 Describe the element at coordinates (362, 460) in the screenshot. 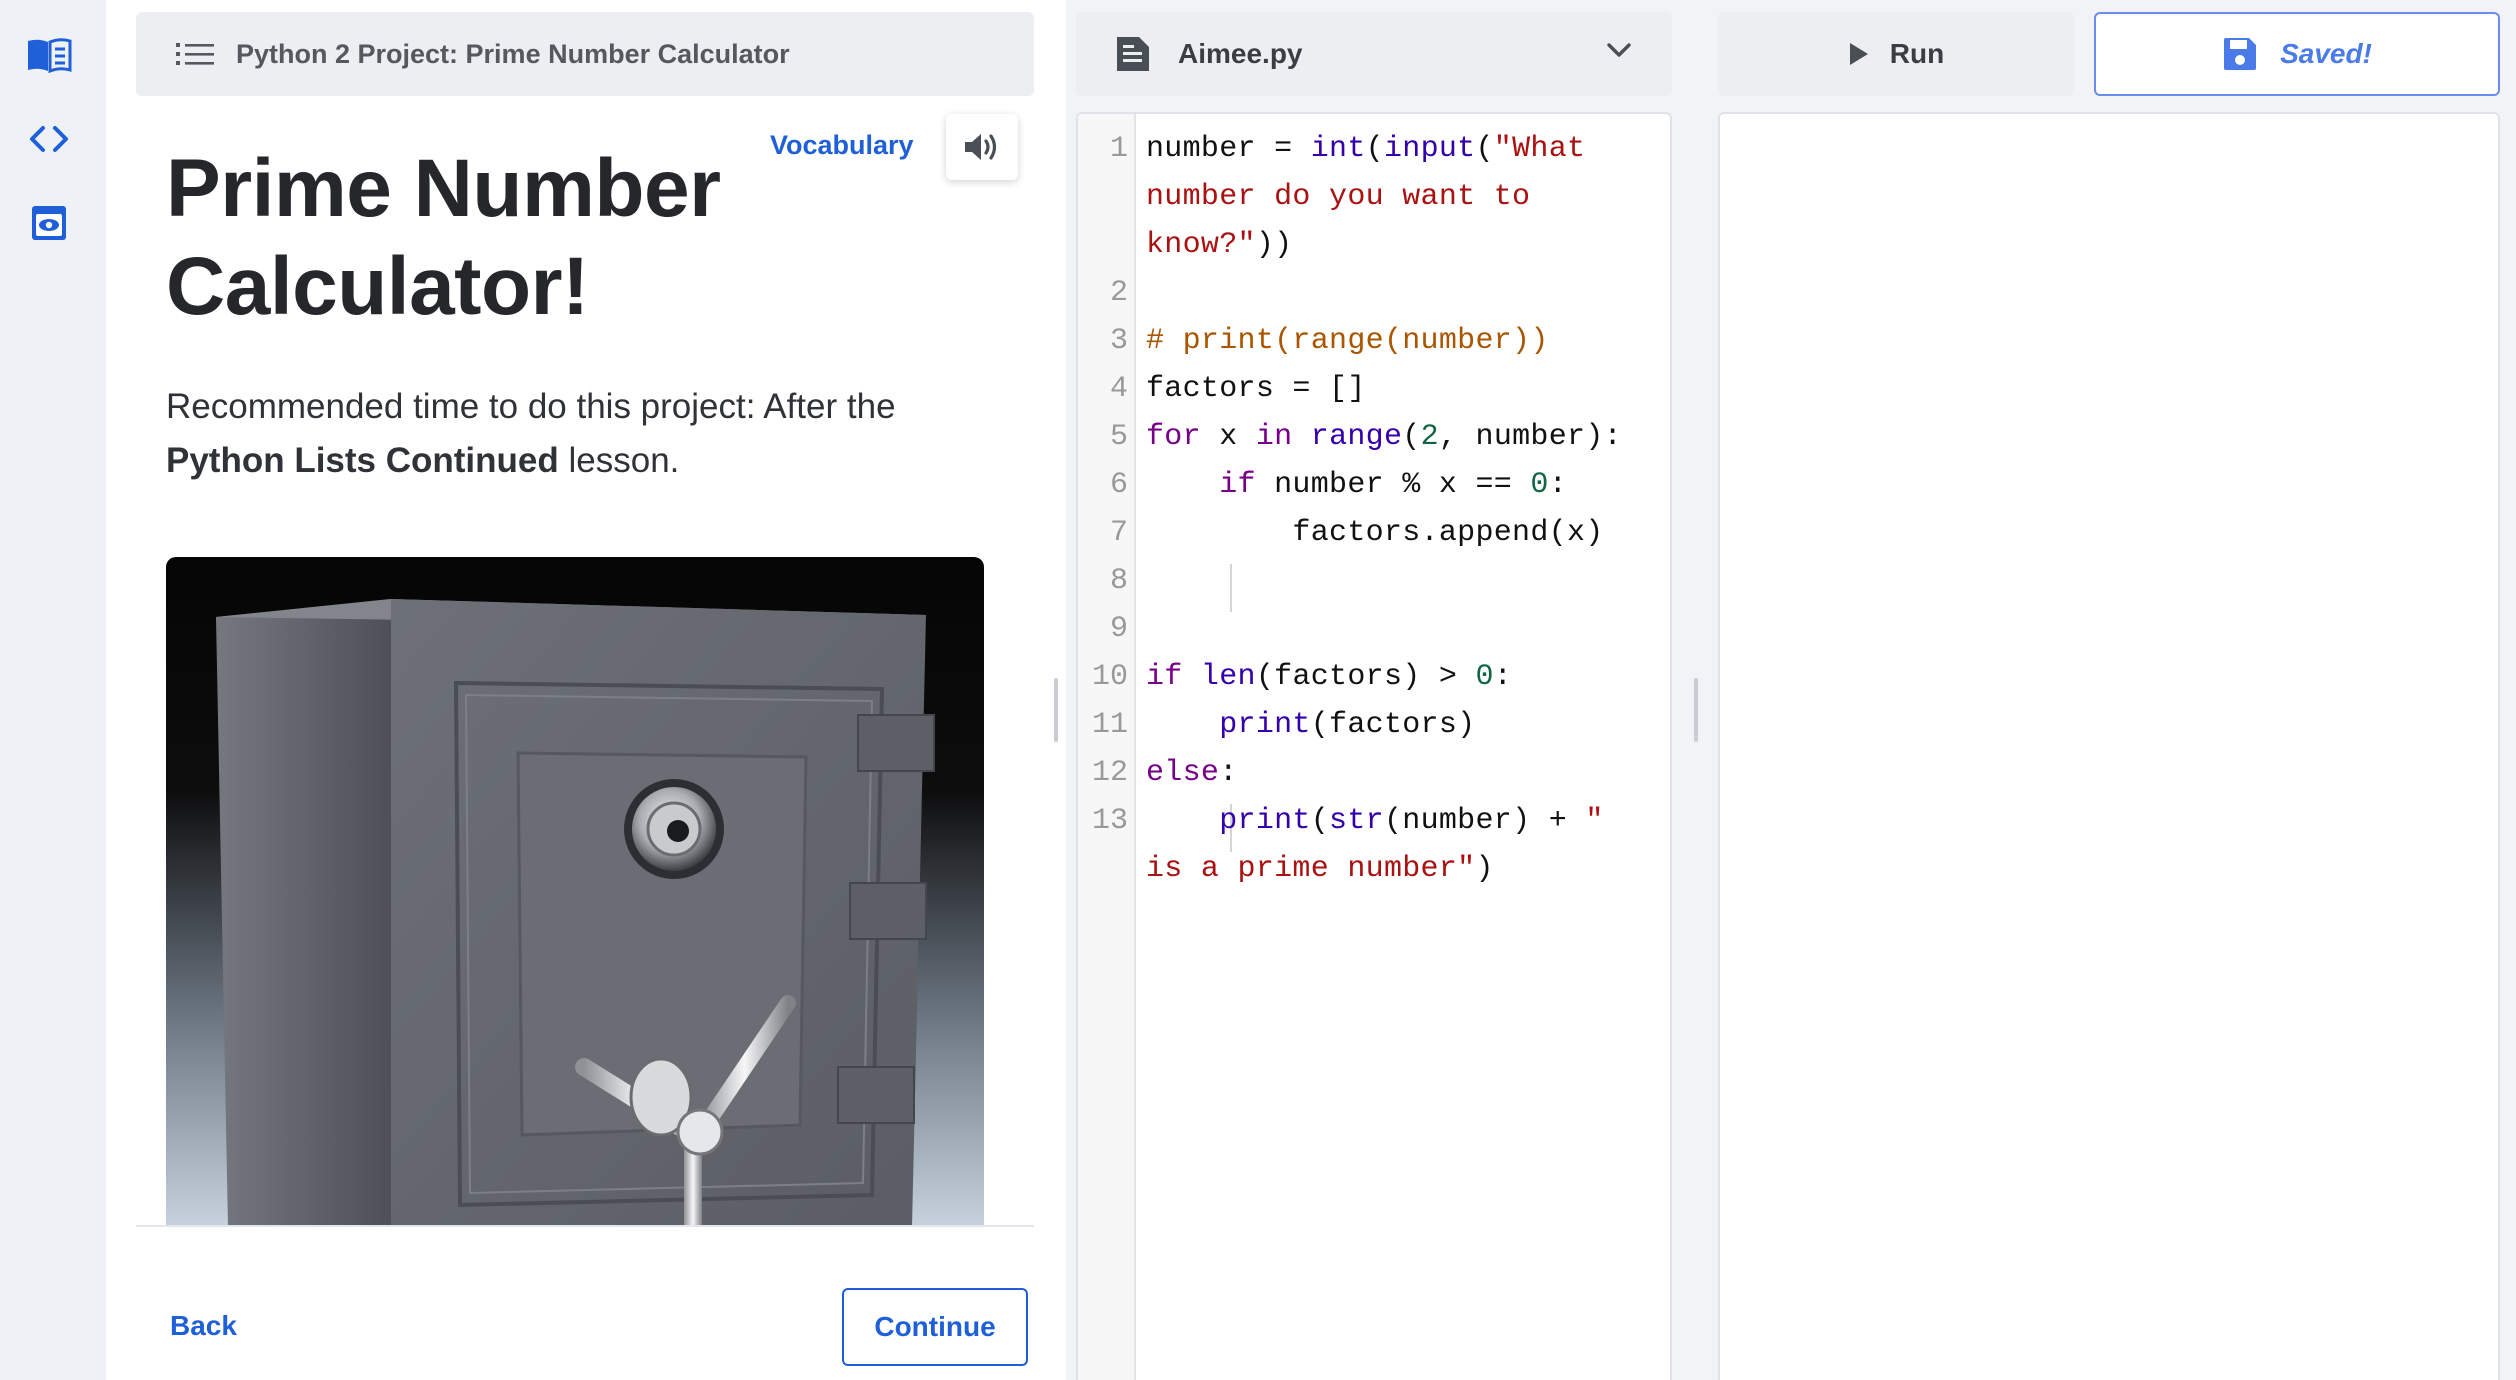

I see `desc-lesson-link-text: Python Lists Continued` at that location.